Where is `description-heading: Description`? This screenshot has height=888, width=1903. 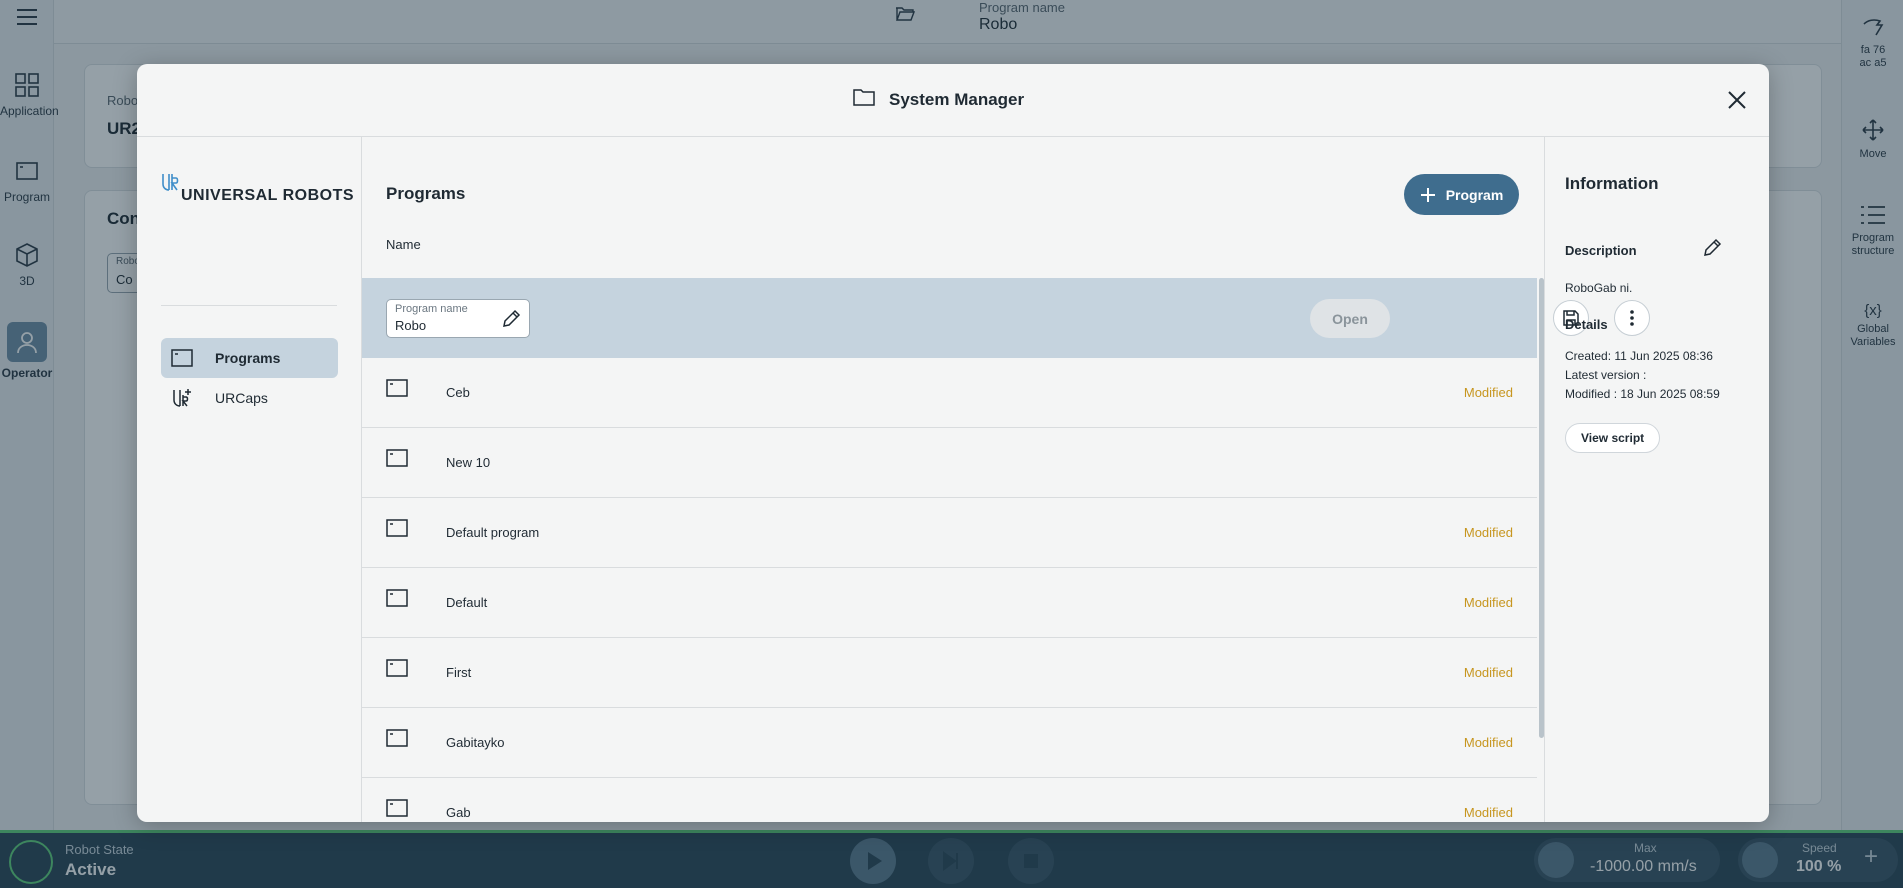 description-heading: Description is located at coordinates (1601, 250).